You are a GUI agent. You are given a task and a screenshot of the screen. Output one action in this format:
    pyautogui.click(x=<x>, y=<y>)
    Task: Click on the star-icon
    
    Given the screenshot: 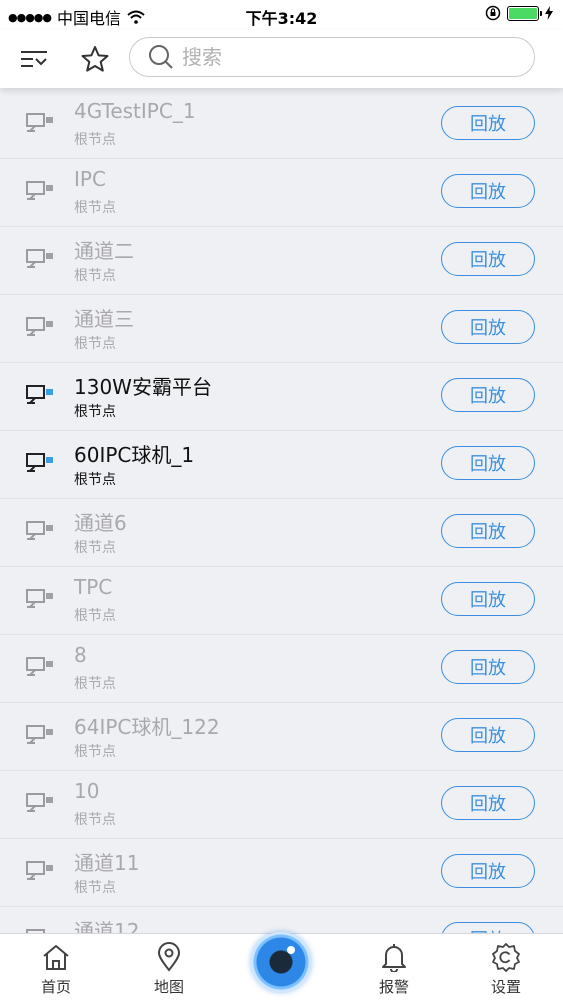 What is the action you would take?
    pyautogui.click(x=95, y=59)
    